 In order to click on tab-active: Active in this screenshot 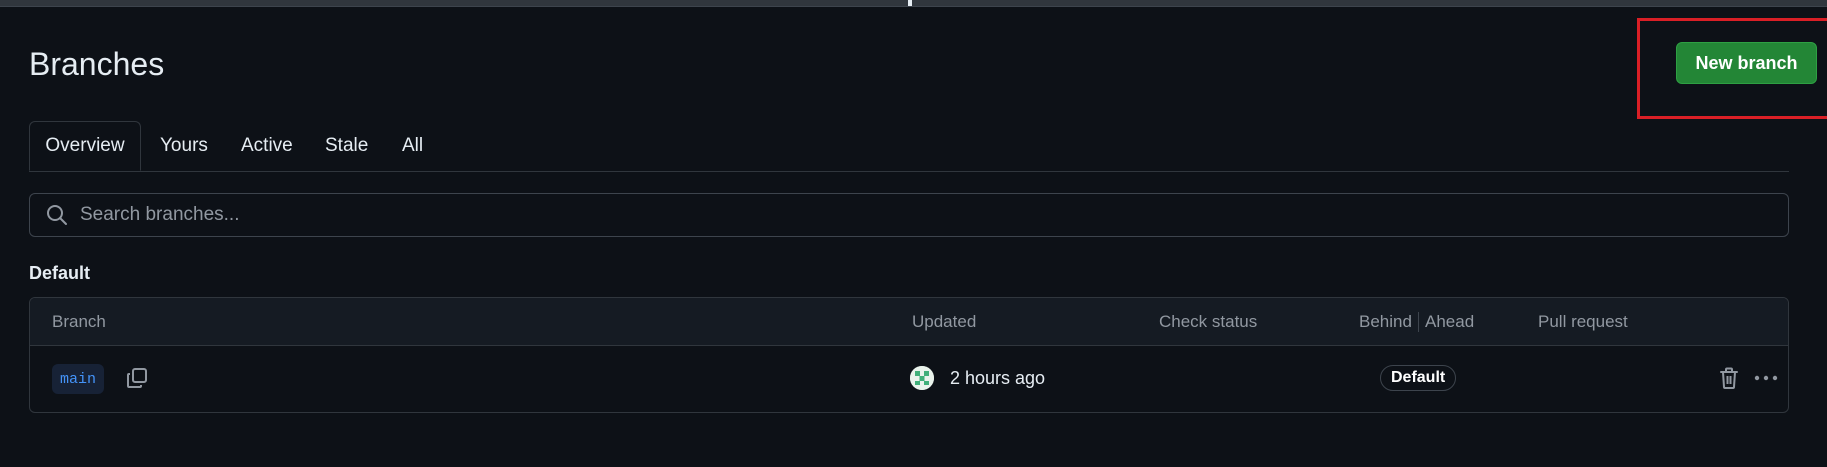, I will do `click(267, 146)`.